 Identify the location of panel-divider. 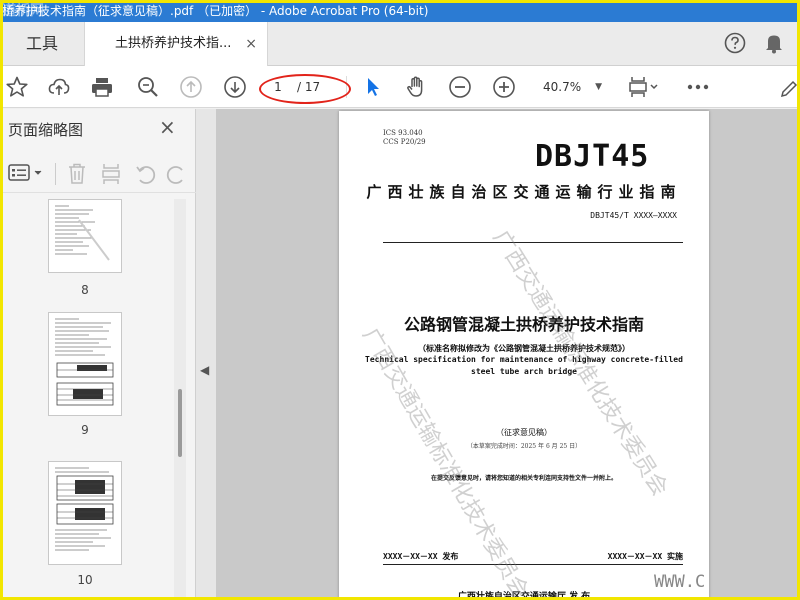
(55, 174).